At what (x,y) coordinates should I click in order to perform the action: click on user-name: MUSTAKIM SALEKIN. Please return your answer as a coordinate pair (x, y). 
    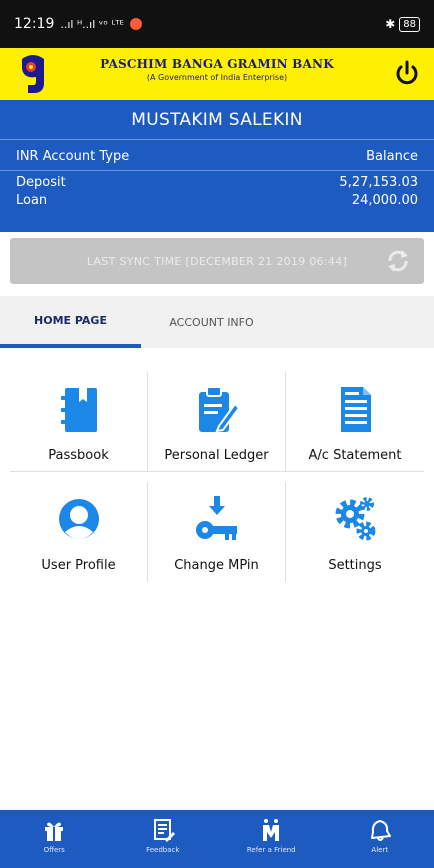
    Looking at the image, I should click on (217, 120).